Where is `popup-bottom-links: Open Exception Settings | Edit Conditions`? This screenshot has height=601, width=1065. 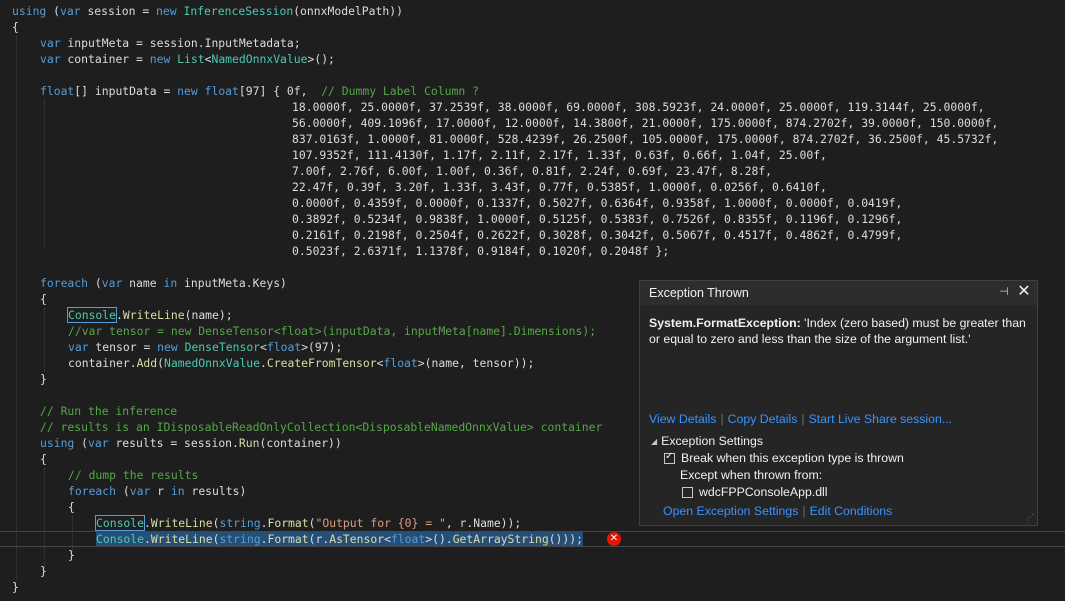
popup-bottom-links: Open Exception Settings | Edit Conditions is located at coordinates (777, 511).